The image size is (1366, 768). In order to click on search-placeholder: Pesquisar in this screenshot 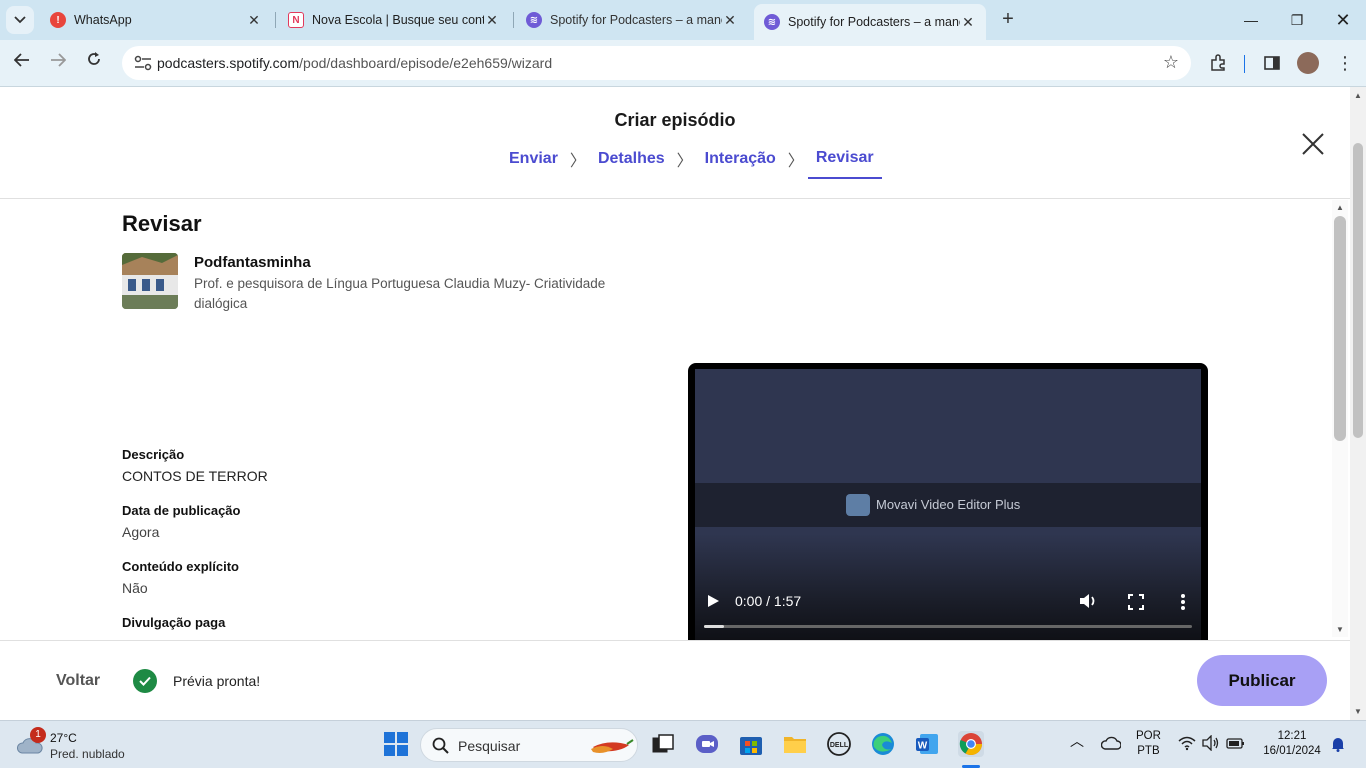, I will do `click(489, 746)`.